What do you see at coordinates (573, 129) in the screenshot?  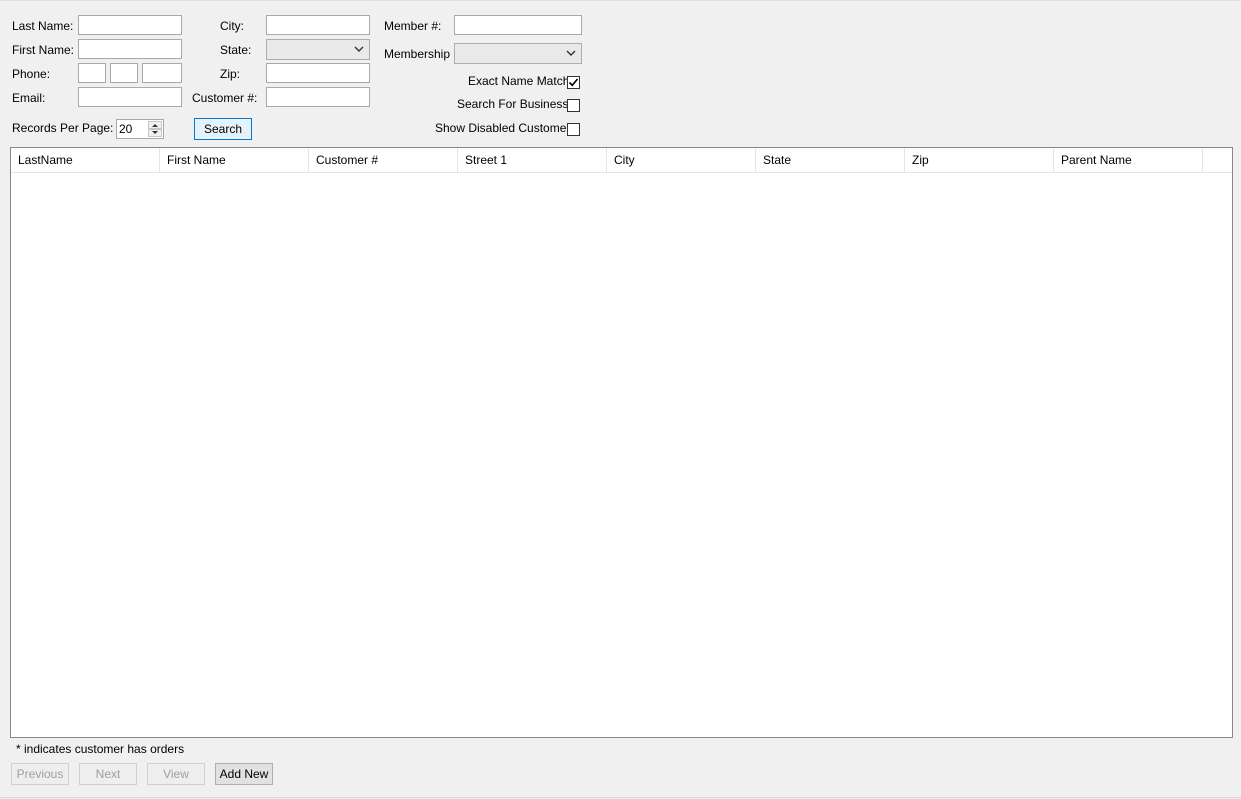 I see `show-disabled-customer-checkbox` at bounding box center [573, 129].